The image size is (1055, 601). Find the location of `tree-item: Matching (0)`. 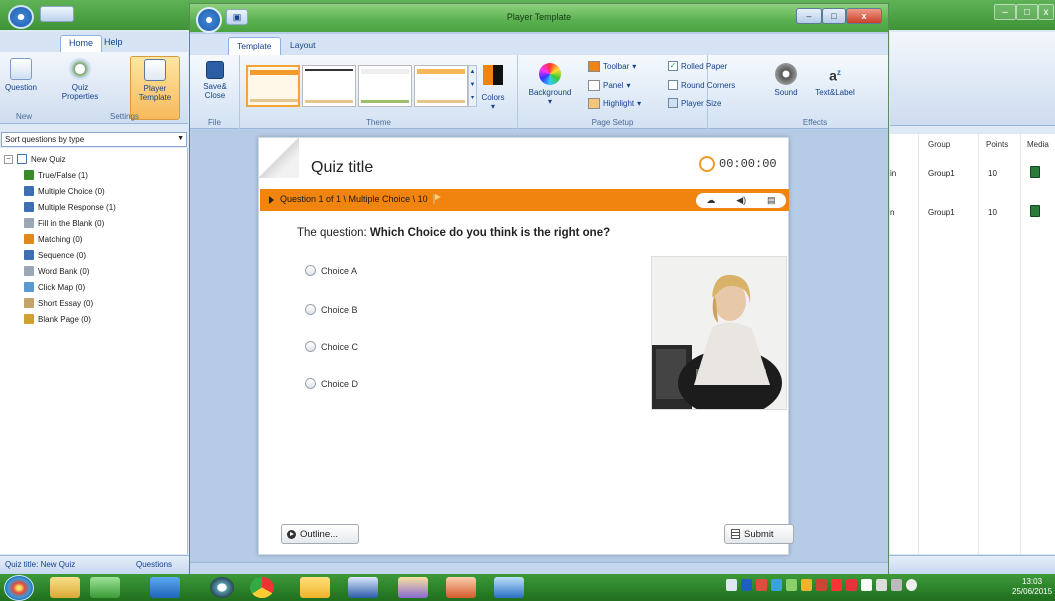

tree-item: Matching (0) is located at coordinates (53, 239).